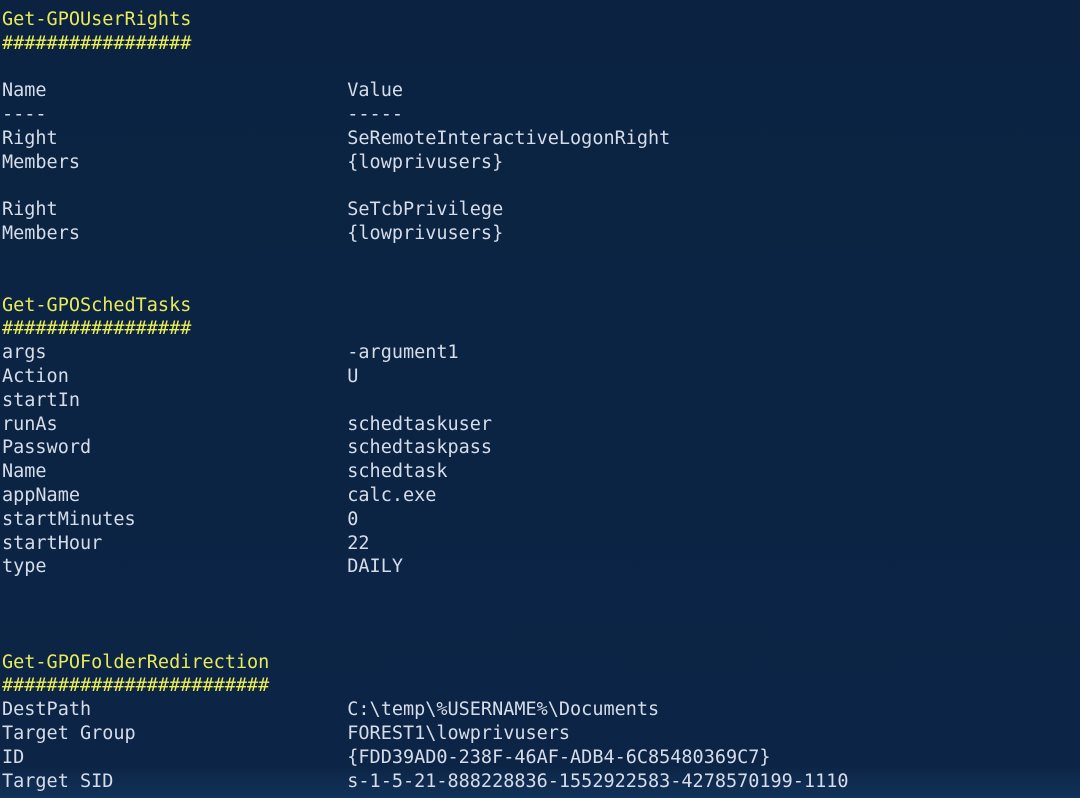  What do you see at coordinates (175, 115) in the screenshot?
I see `row-key: ----` at bounding box center [175, 115].